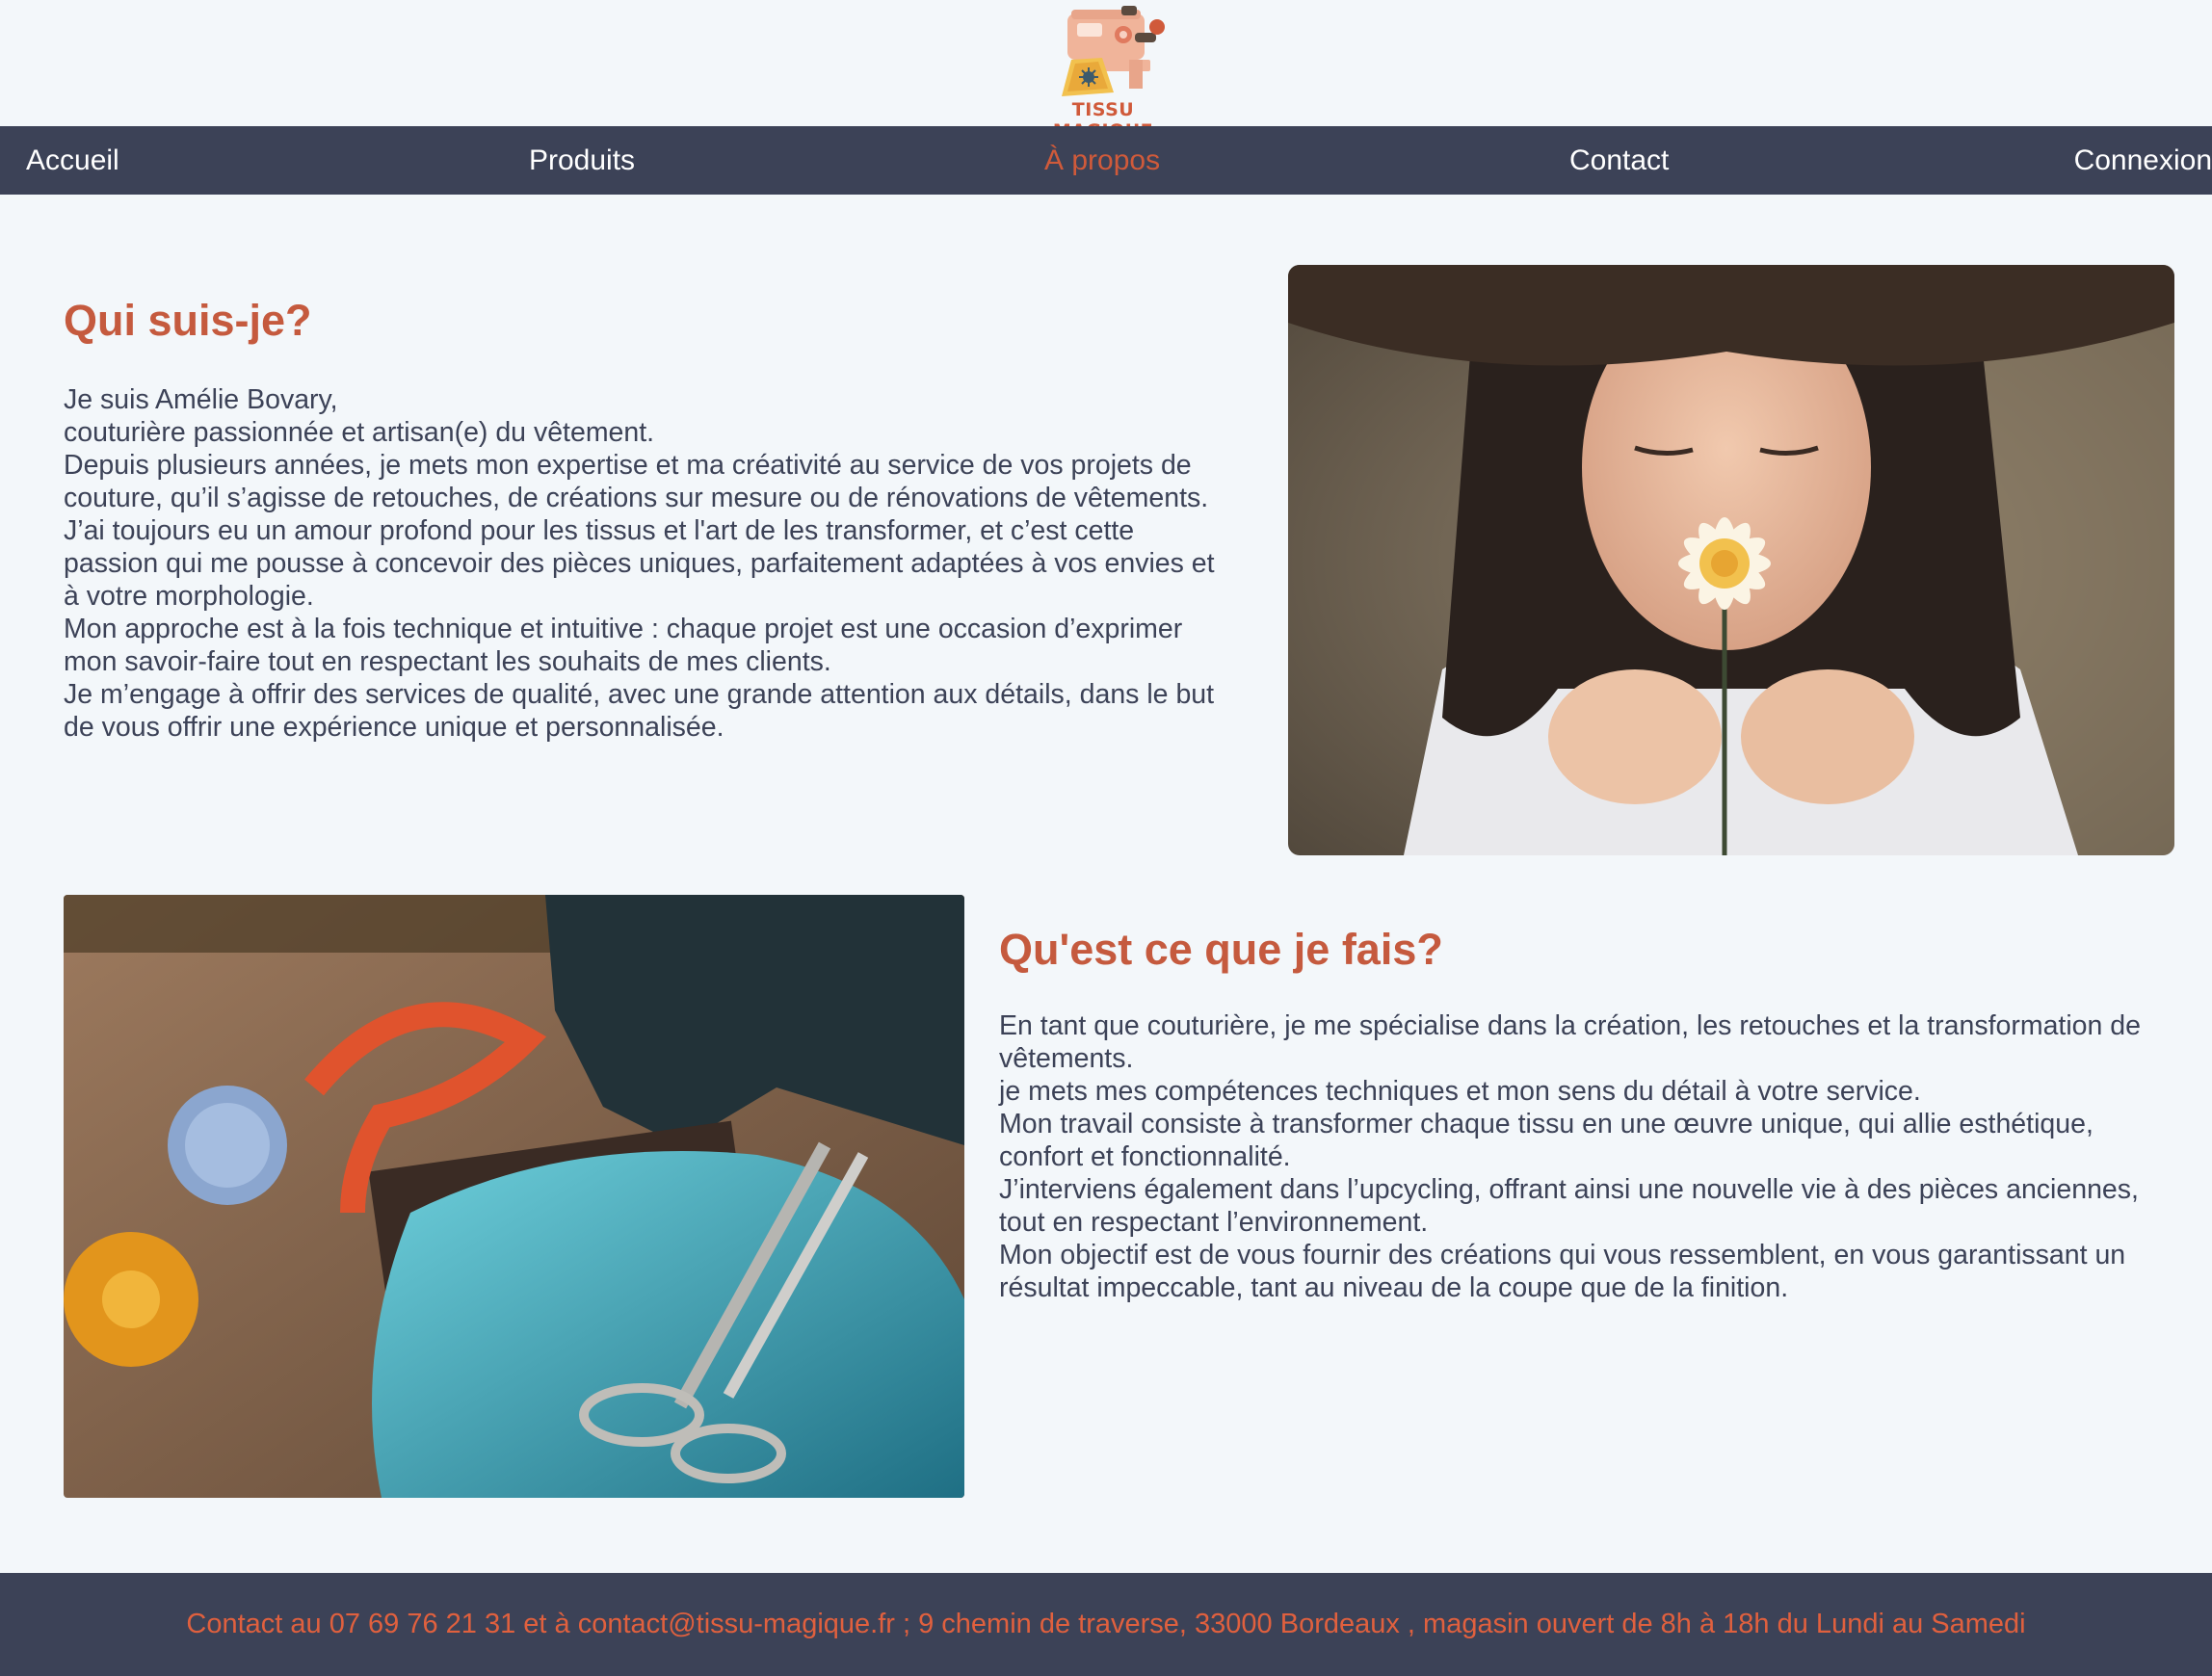 The image size is (2212, 1676). Describe the element at coordinates (1221, 949) in the screenshot. I see `work-title: Qu'est ce que je fais?` at that location.